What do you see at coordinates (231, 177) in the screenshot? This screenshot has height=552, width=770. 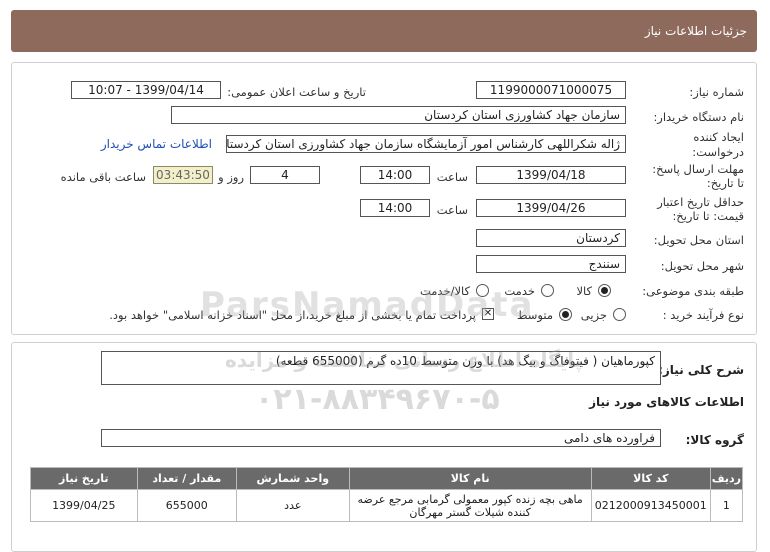 I see `days-label: روز و` at bounding box center [231, 177].